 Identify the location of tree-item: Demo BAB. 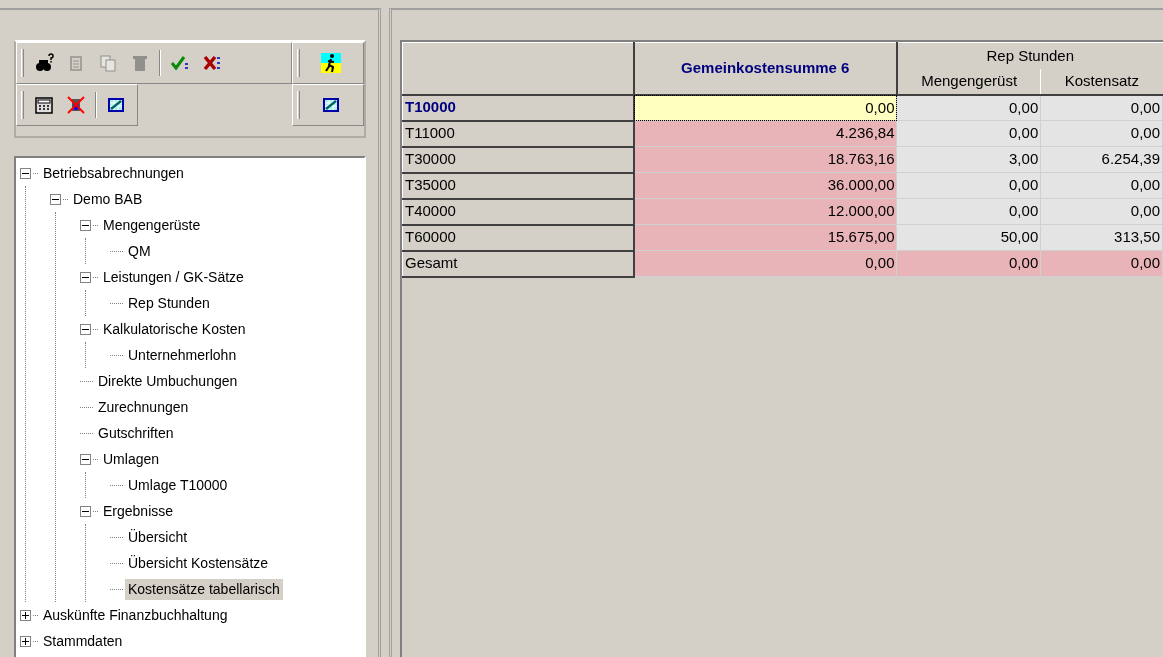
(108, 199).